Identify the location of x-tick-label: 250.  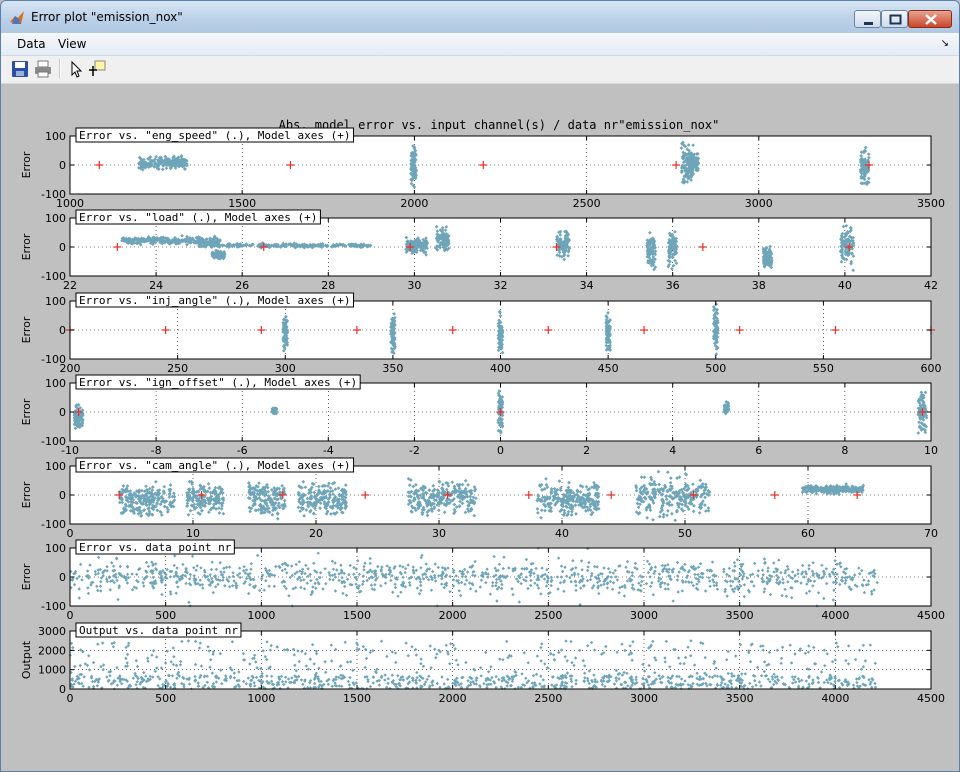
(177, 368).